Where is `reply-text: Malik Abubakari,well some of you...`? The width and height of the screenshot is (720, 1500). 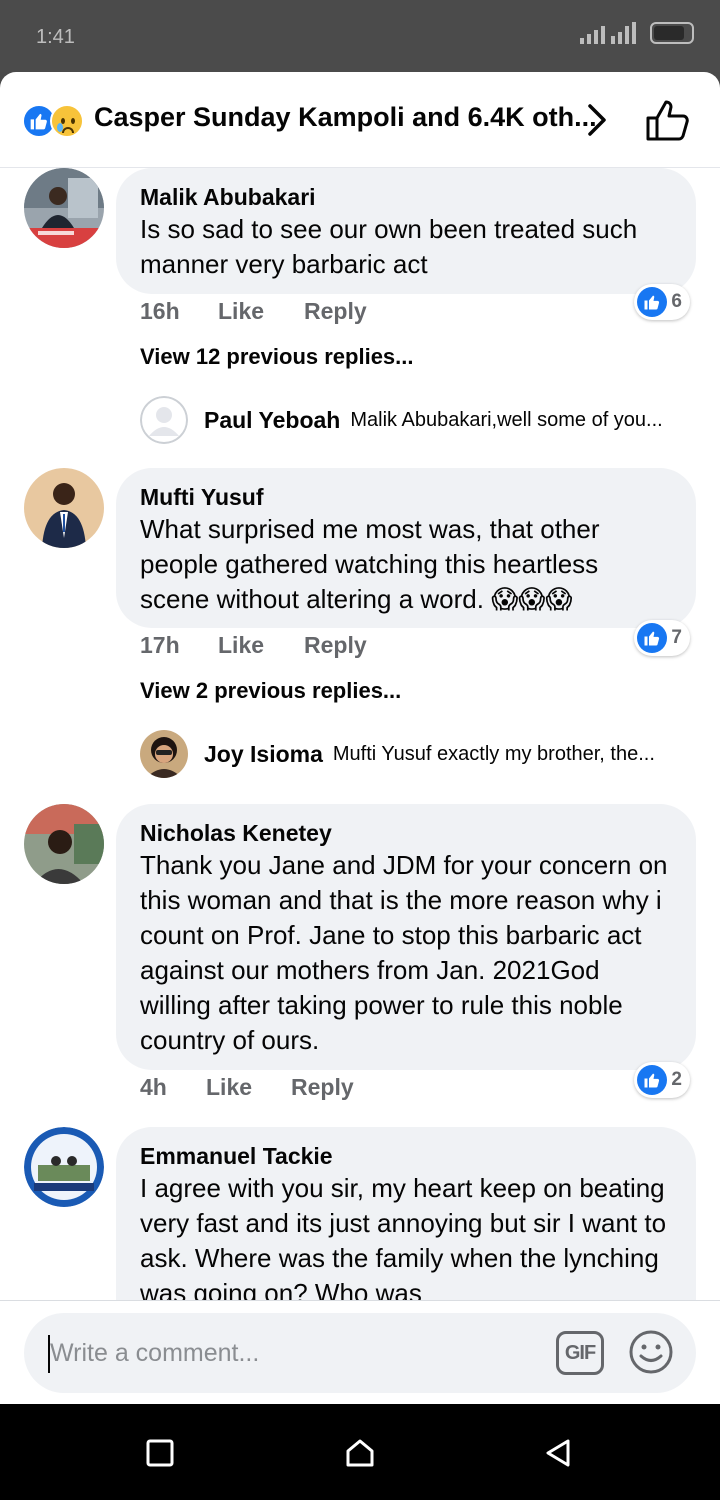
reply-text: Malik Abubakari,well some of you... is located at coordinates (506, 419).